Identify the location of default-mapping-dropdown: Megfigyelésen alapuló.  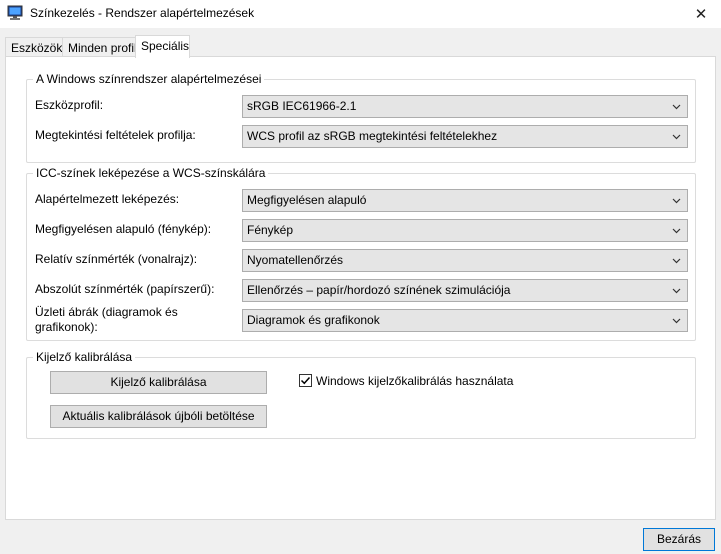
(465, 200).